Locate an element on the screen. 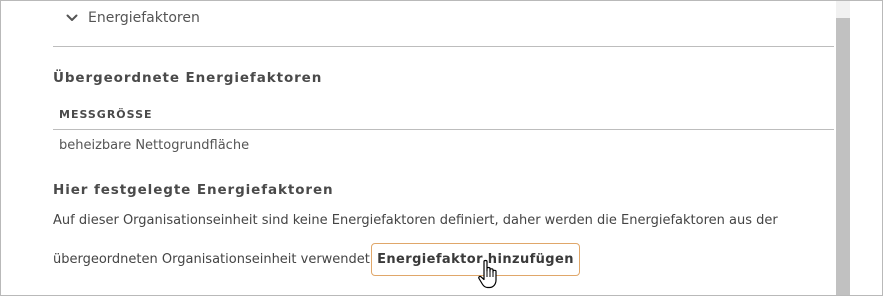 The image size is (883, 296). table-cell-messgroesse: beheizbare Nettogrundfläche is located at coordinates (154, 145).